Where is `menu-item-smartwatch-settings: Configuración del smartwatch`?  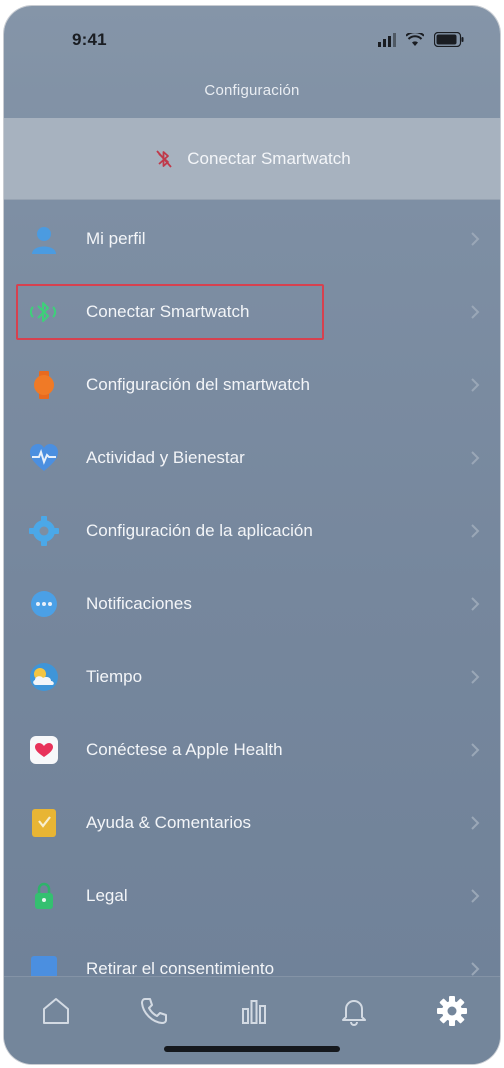 menu-item-smartwatch-settings: Configuración del smartwatch is located at coordinates (252, 384).